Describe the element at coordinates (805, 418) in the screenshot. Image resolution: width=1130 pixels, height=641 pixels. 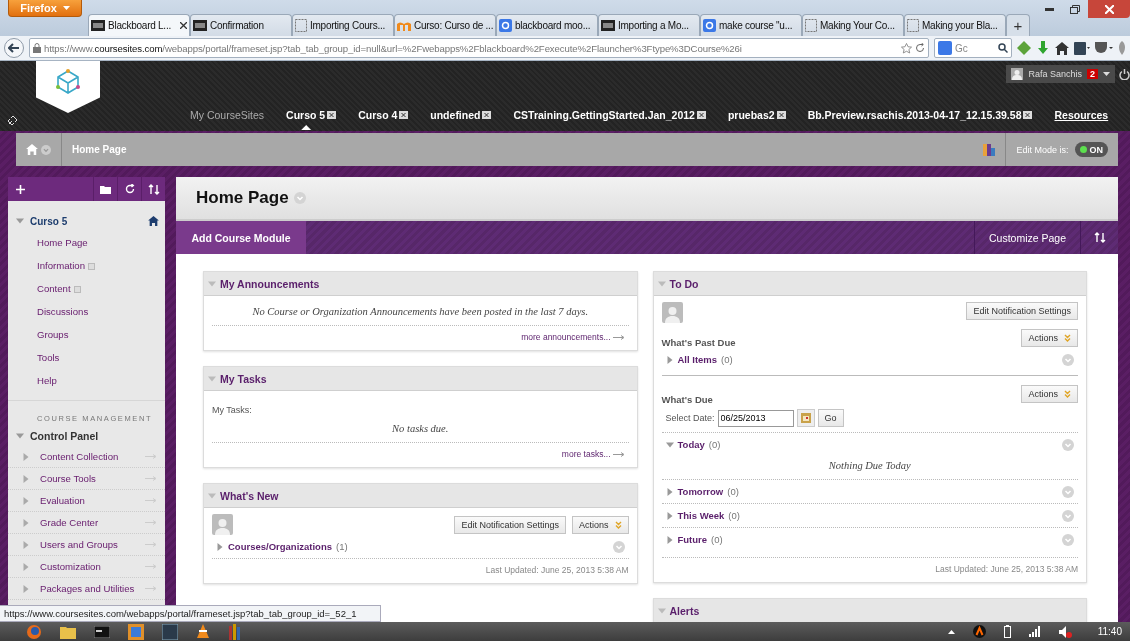
I see `calendar-button` at that location.